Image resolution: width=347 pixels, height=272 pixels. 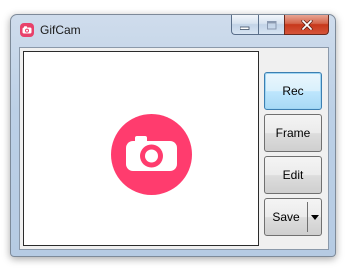 I want to click on minimize-button, so click(x=244, y=25).